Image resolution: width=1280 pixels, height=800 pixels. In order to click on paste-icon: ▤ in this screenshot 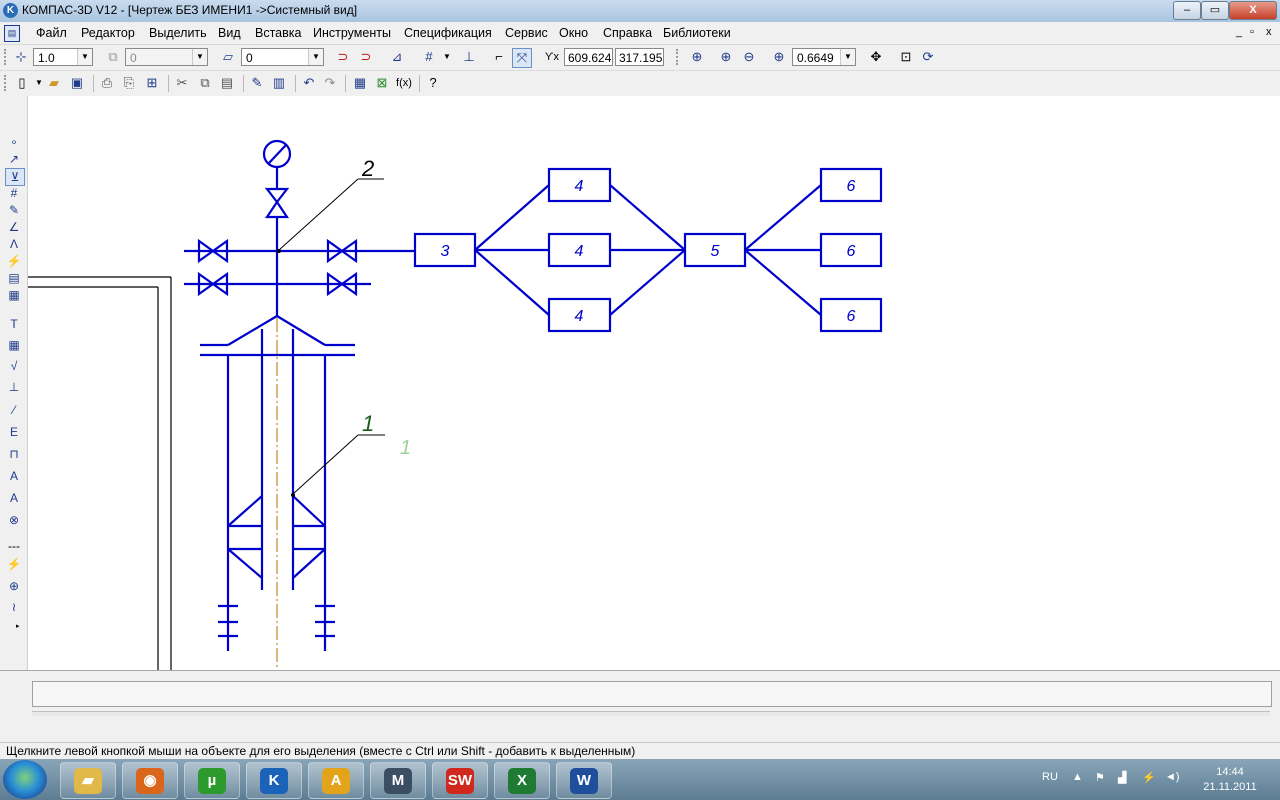, I will do `click(227, 83)`.